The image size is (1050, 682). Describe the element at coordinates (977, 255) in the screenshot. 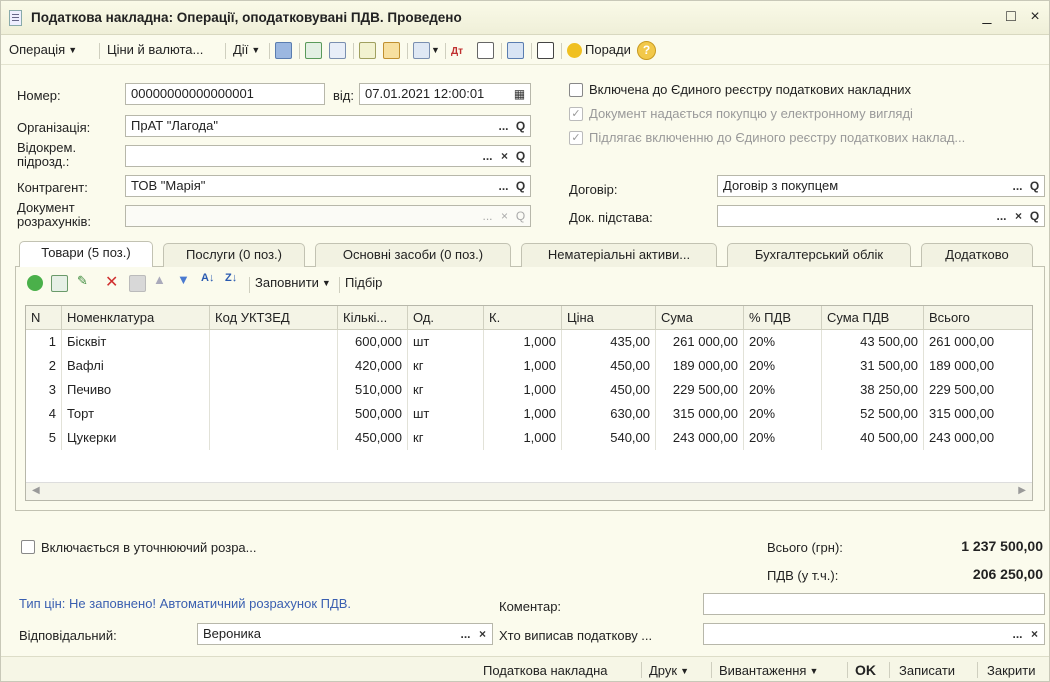

I see `tab-additional: Додатково` at that location.